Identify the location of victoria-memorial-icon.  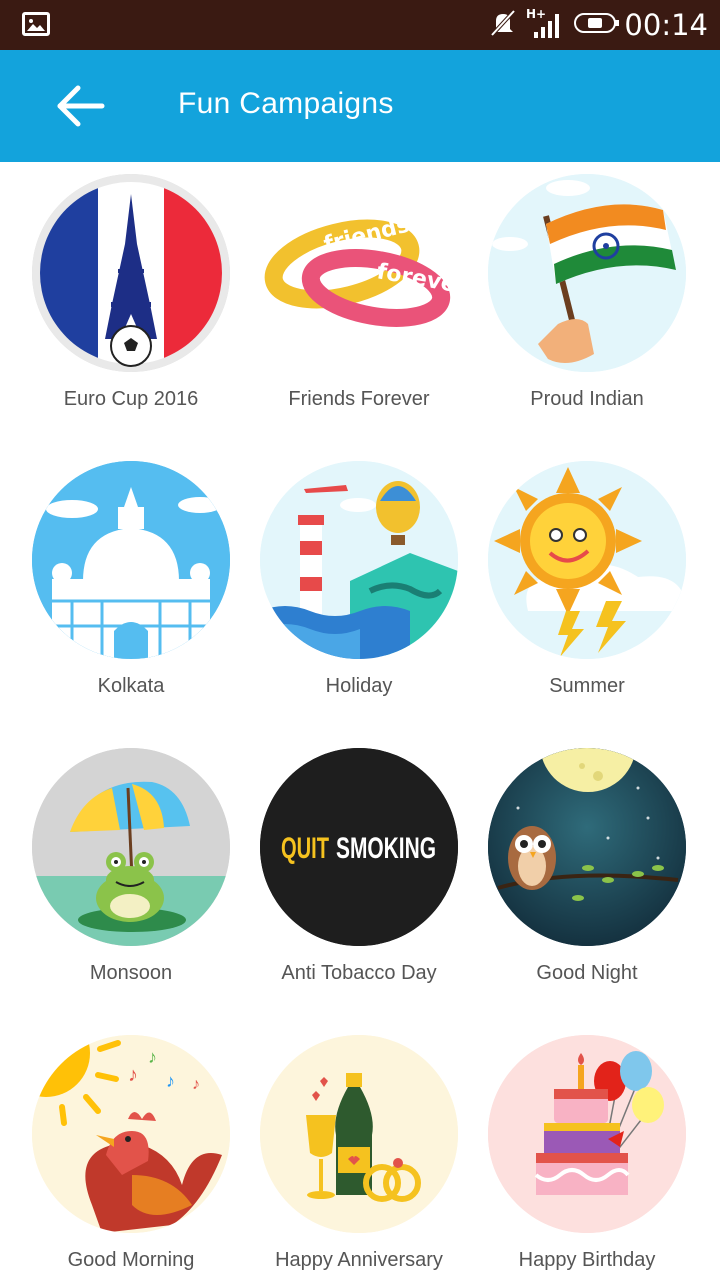
(131, 560).